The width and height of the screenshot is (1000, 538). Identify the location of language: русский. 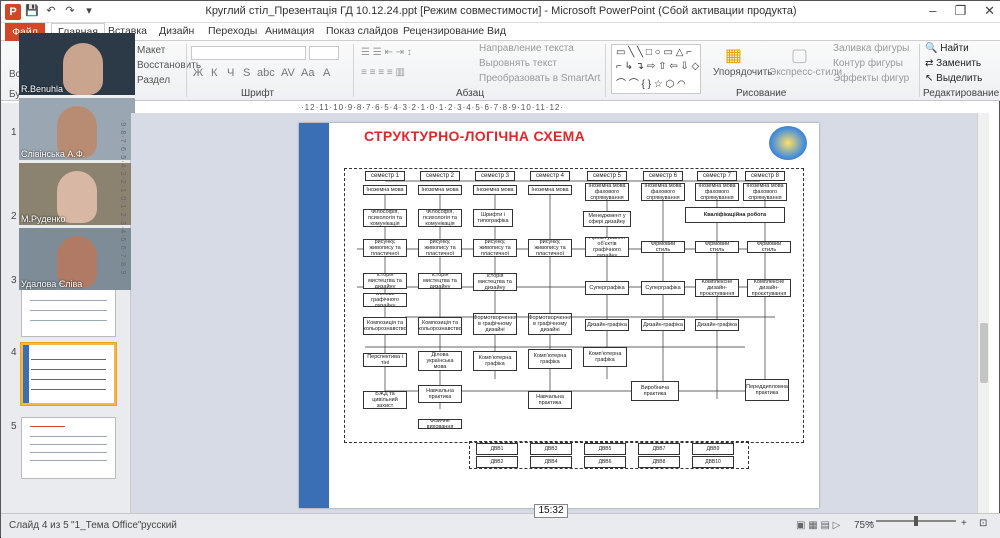
(159, 525).